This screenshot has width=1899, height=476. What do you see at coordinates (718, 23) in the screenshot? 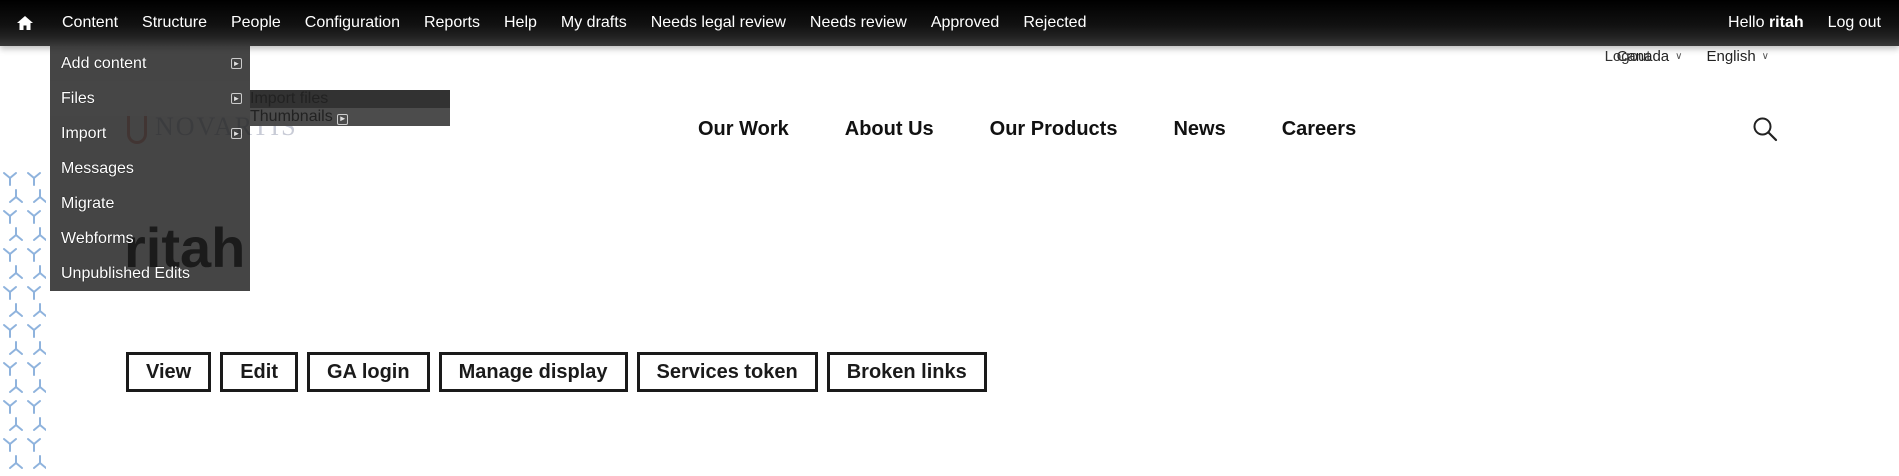
I see `admin-menu-needs-legal-review: Needs legal review` at bounding box center [718, 23].